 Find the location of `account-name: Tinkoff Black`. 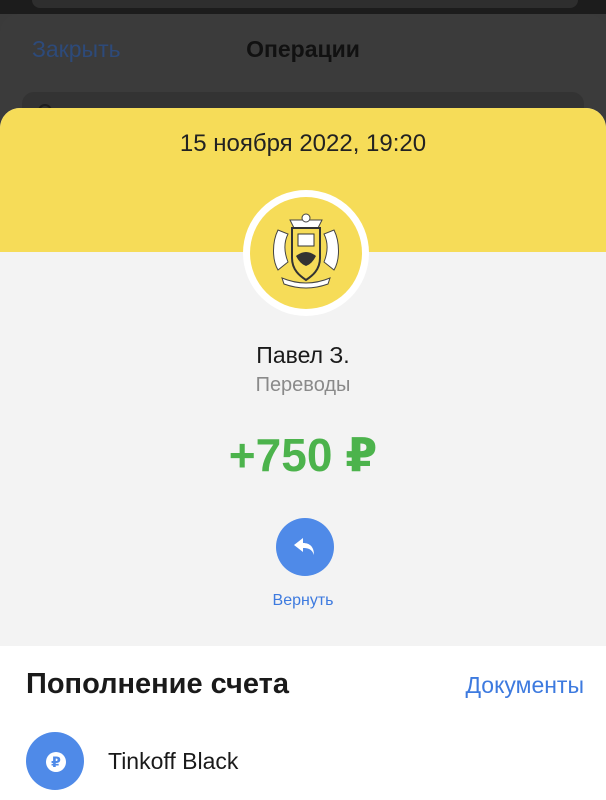

account-name: Tinkoff Black is located at coordinates (173, 761).